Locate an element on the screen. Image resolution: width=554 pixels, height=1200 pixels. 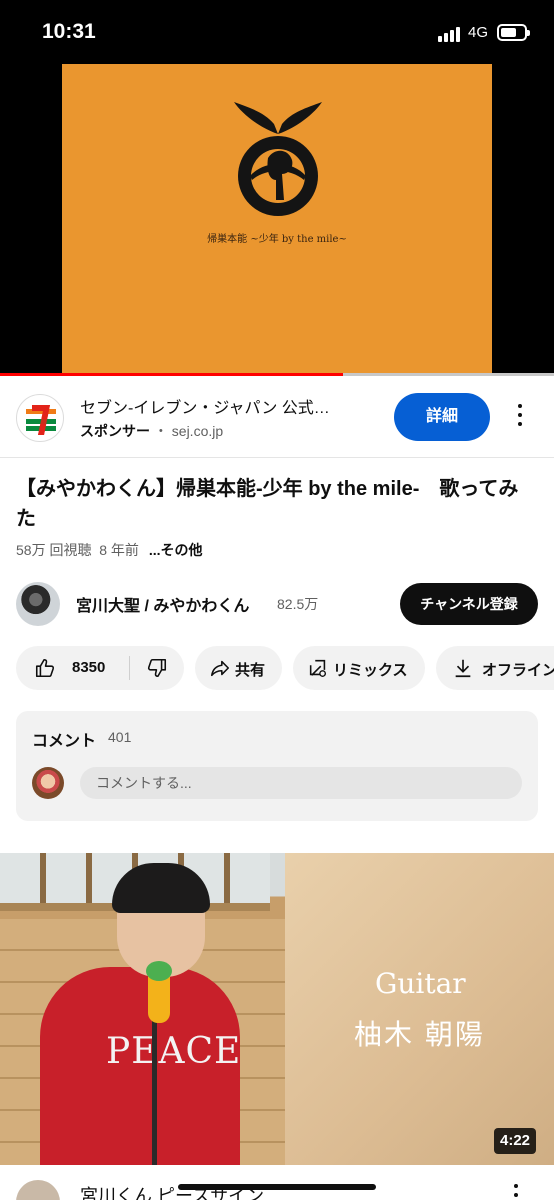
status-time: 10:31 is located at coordinates (69, 31).